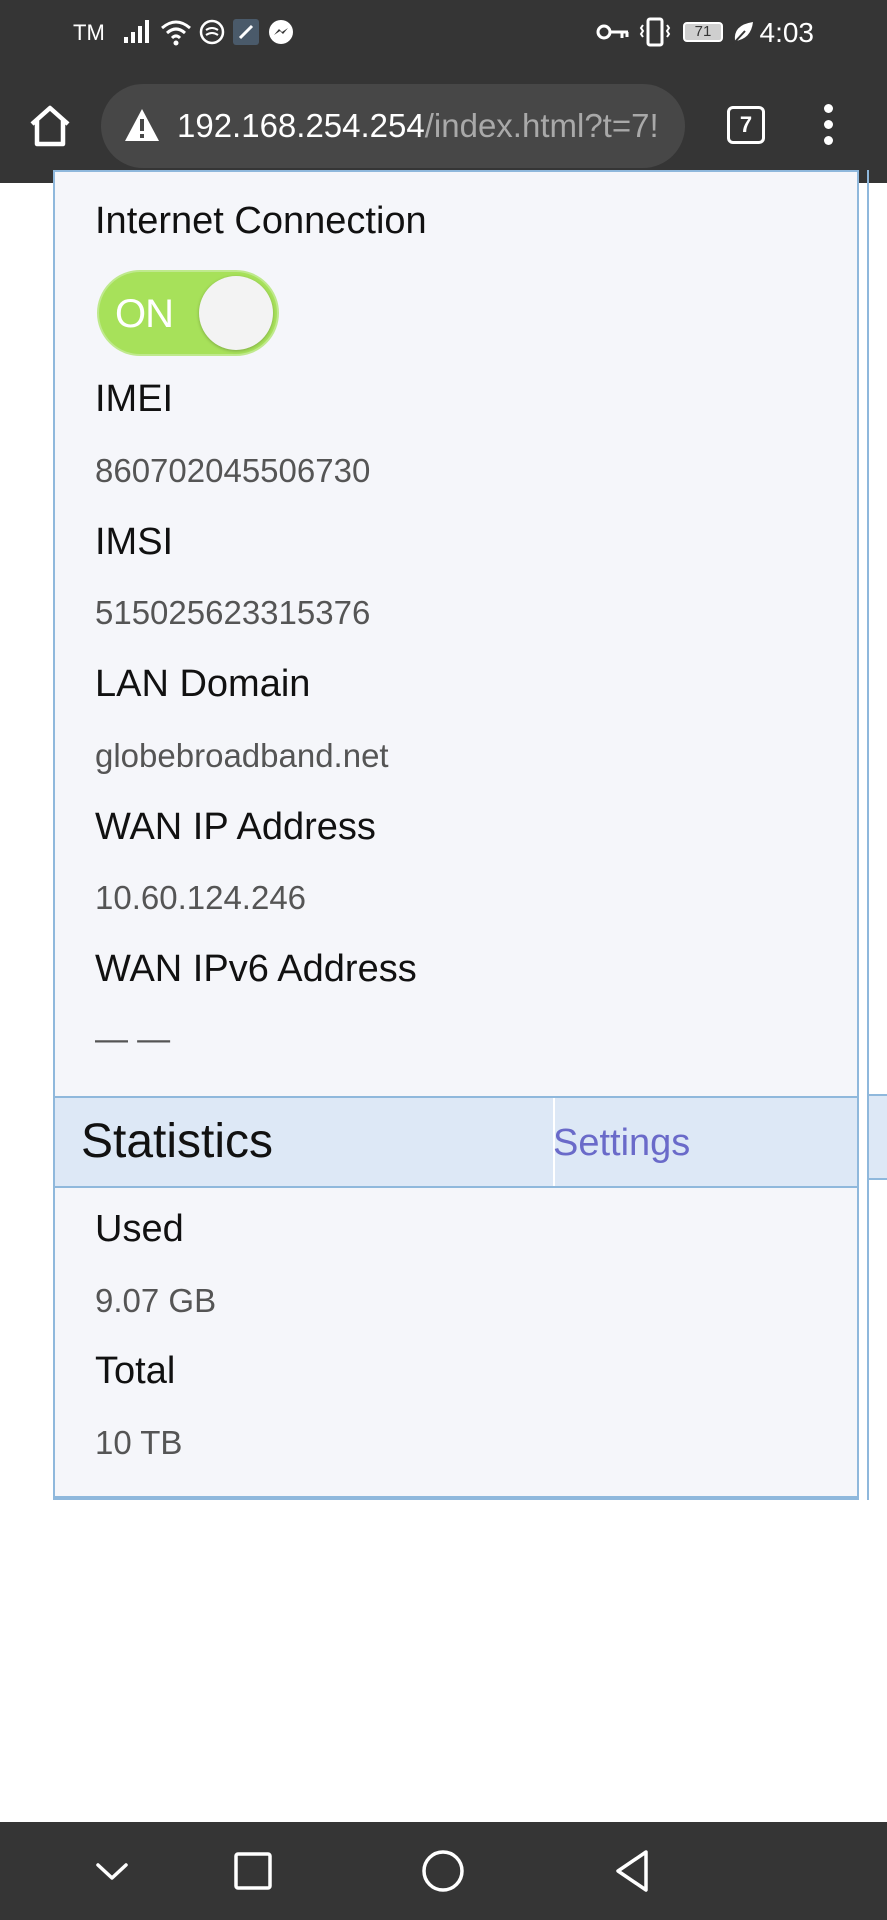 The width and height of the screenshot is (887, 1920). What do you see at coordinates (443, 33) in the screenshot?
I see `status-bar: TM 71 4:03` at bounding box center [443, 33].